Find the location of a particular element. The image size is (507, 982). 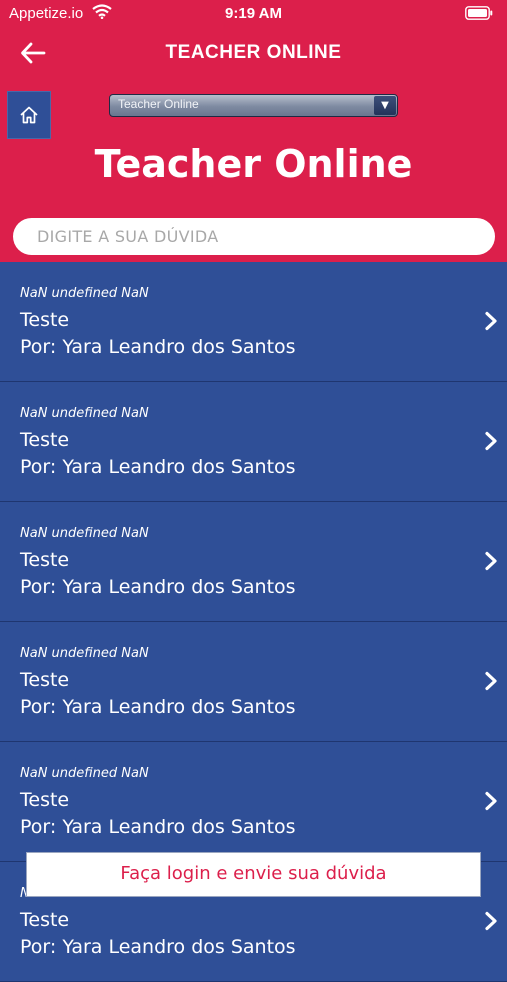

battery-icon is located at coordinates (479, 13).